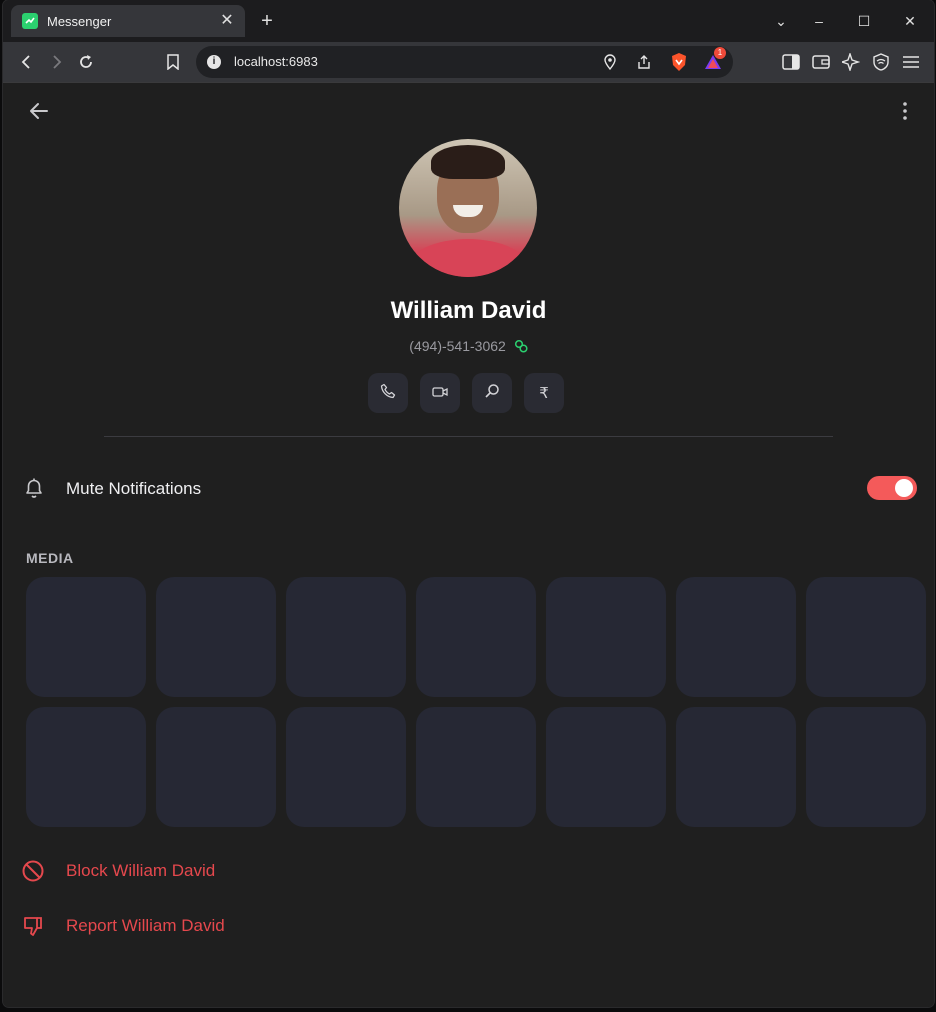  What do you see at coordinates (904, 488) in the screenshot?
I see `toggle-knob` at bounding box center [904, 488].